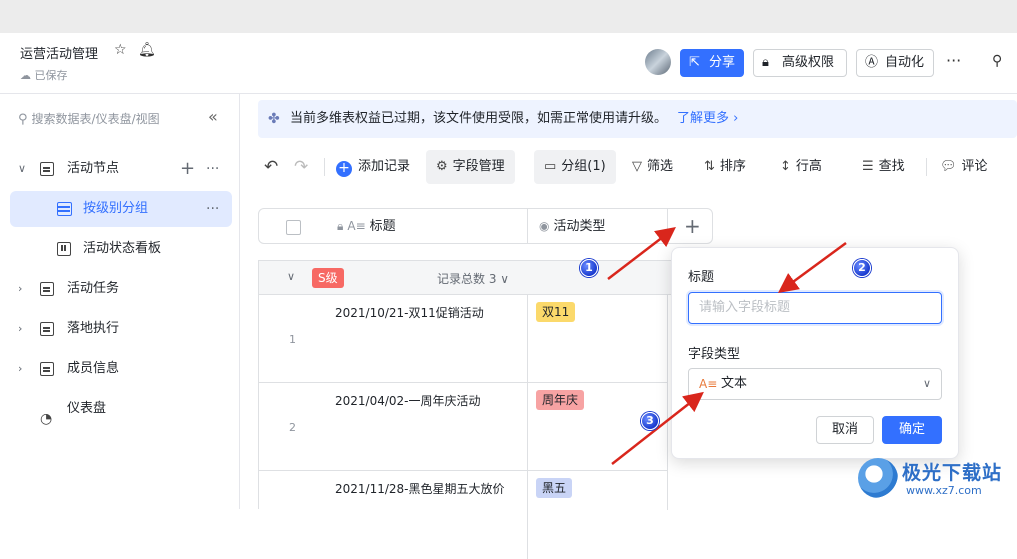 Image resolution: width=1017 pixels, height=559 pixels. What do you see at coordinates (952, 473) in the screenshot?
I see `watermark-name: 极光下载站` at bounding box center [952, 473].